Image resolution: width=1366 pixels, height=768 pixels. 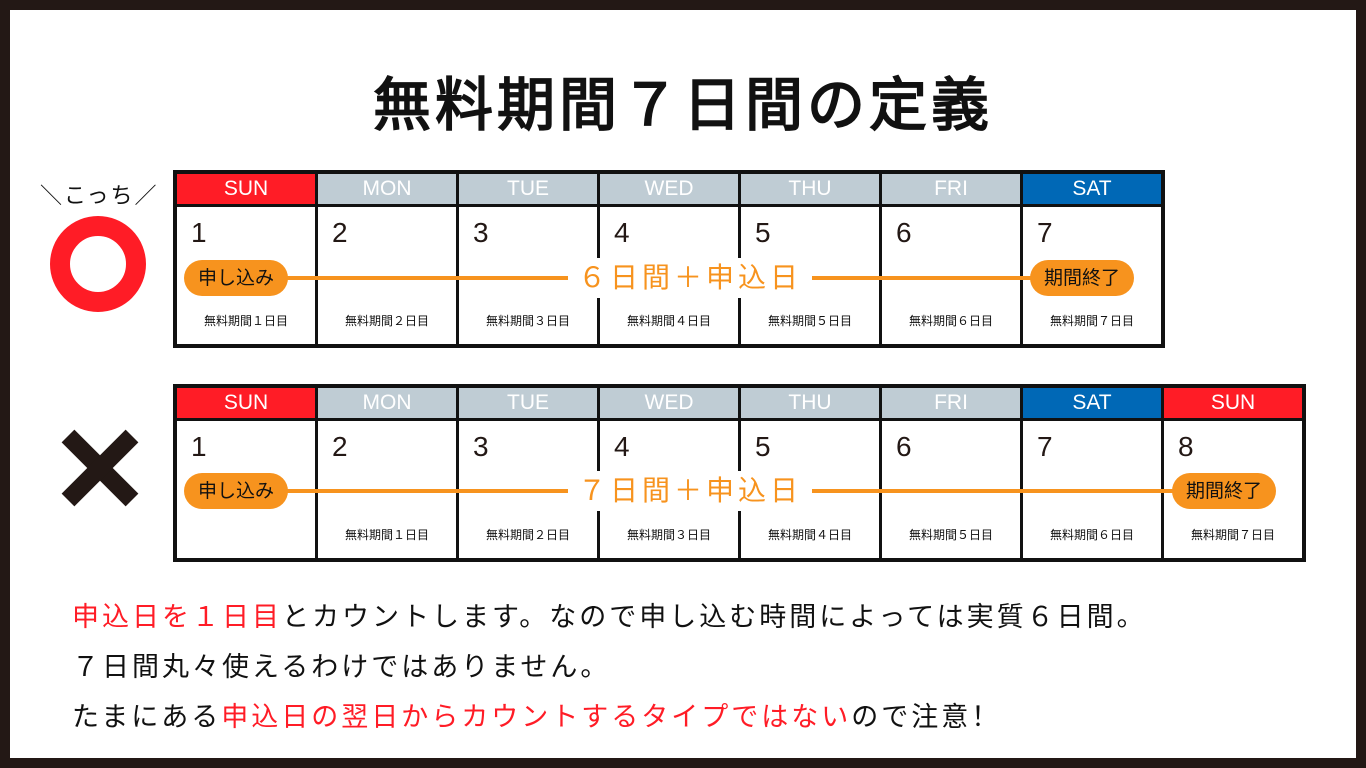 What do you see at coordinates (690, 491) in the screenshot?
I see `period-span-label: ７日間＋申込日` at bounding box center [690, 491].